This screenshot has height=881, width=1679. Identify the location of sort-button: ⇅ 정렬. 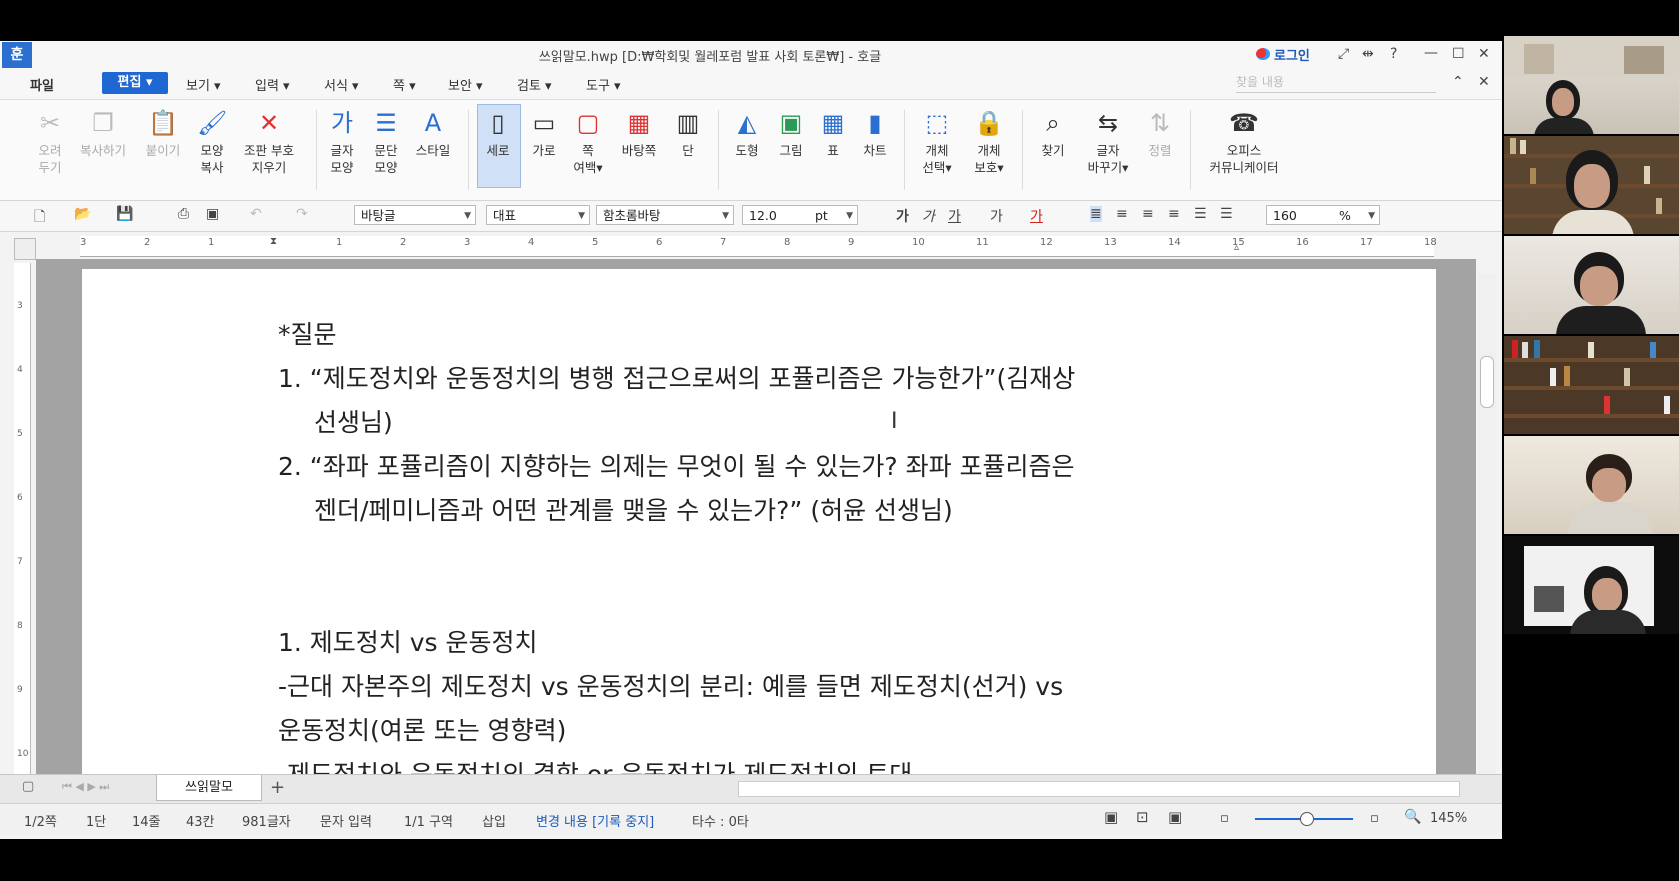
(1160, 133).